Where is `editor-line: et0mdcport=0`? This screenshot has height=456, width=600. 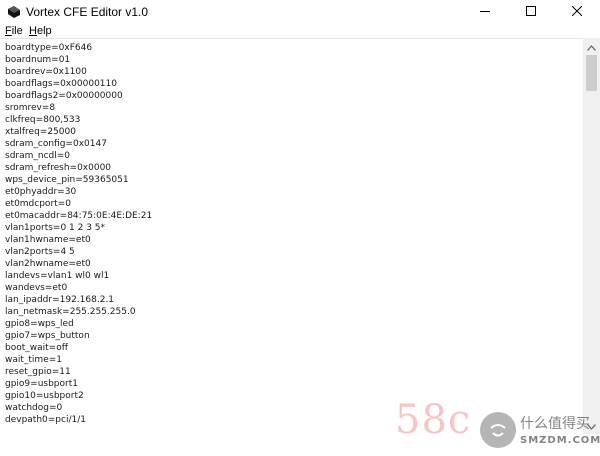 editor-line: et0mdcport=0 is located at coordinates (38, 204).